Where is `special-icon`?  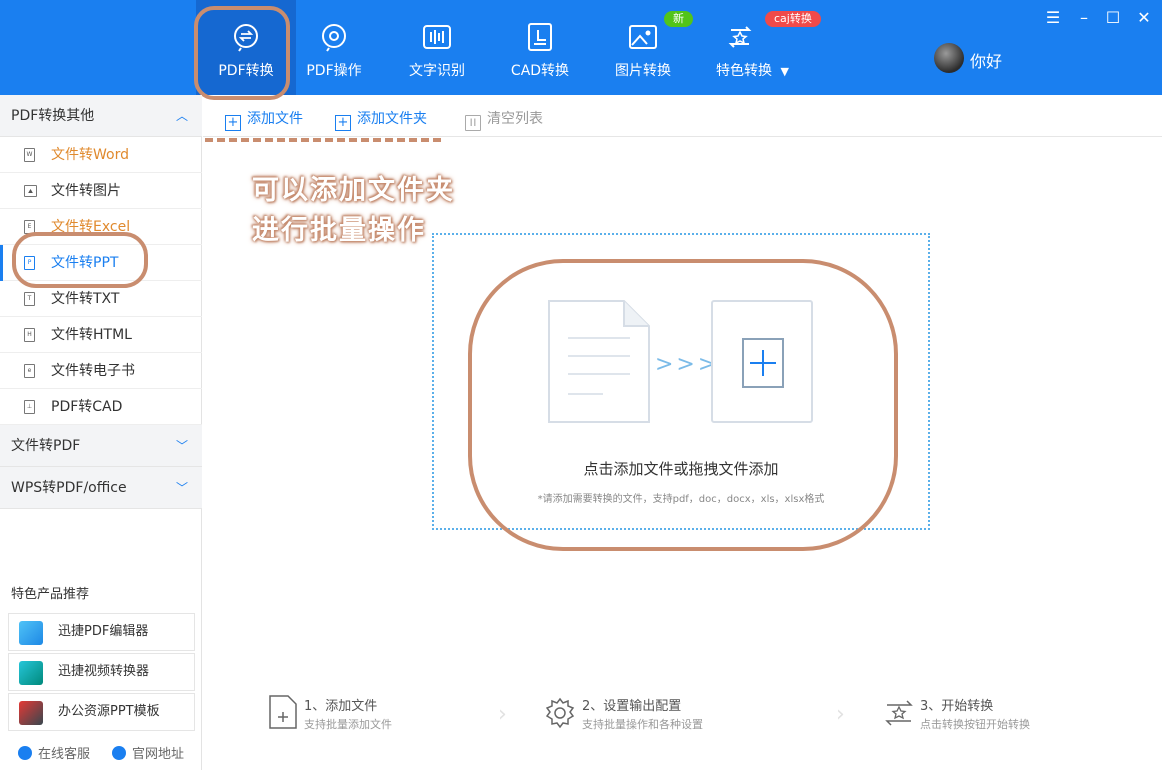
special-icon is located at coordinates (740, 37).